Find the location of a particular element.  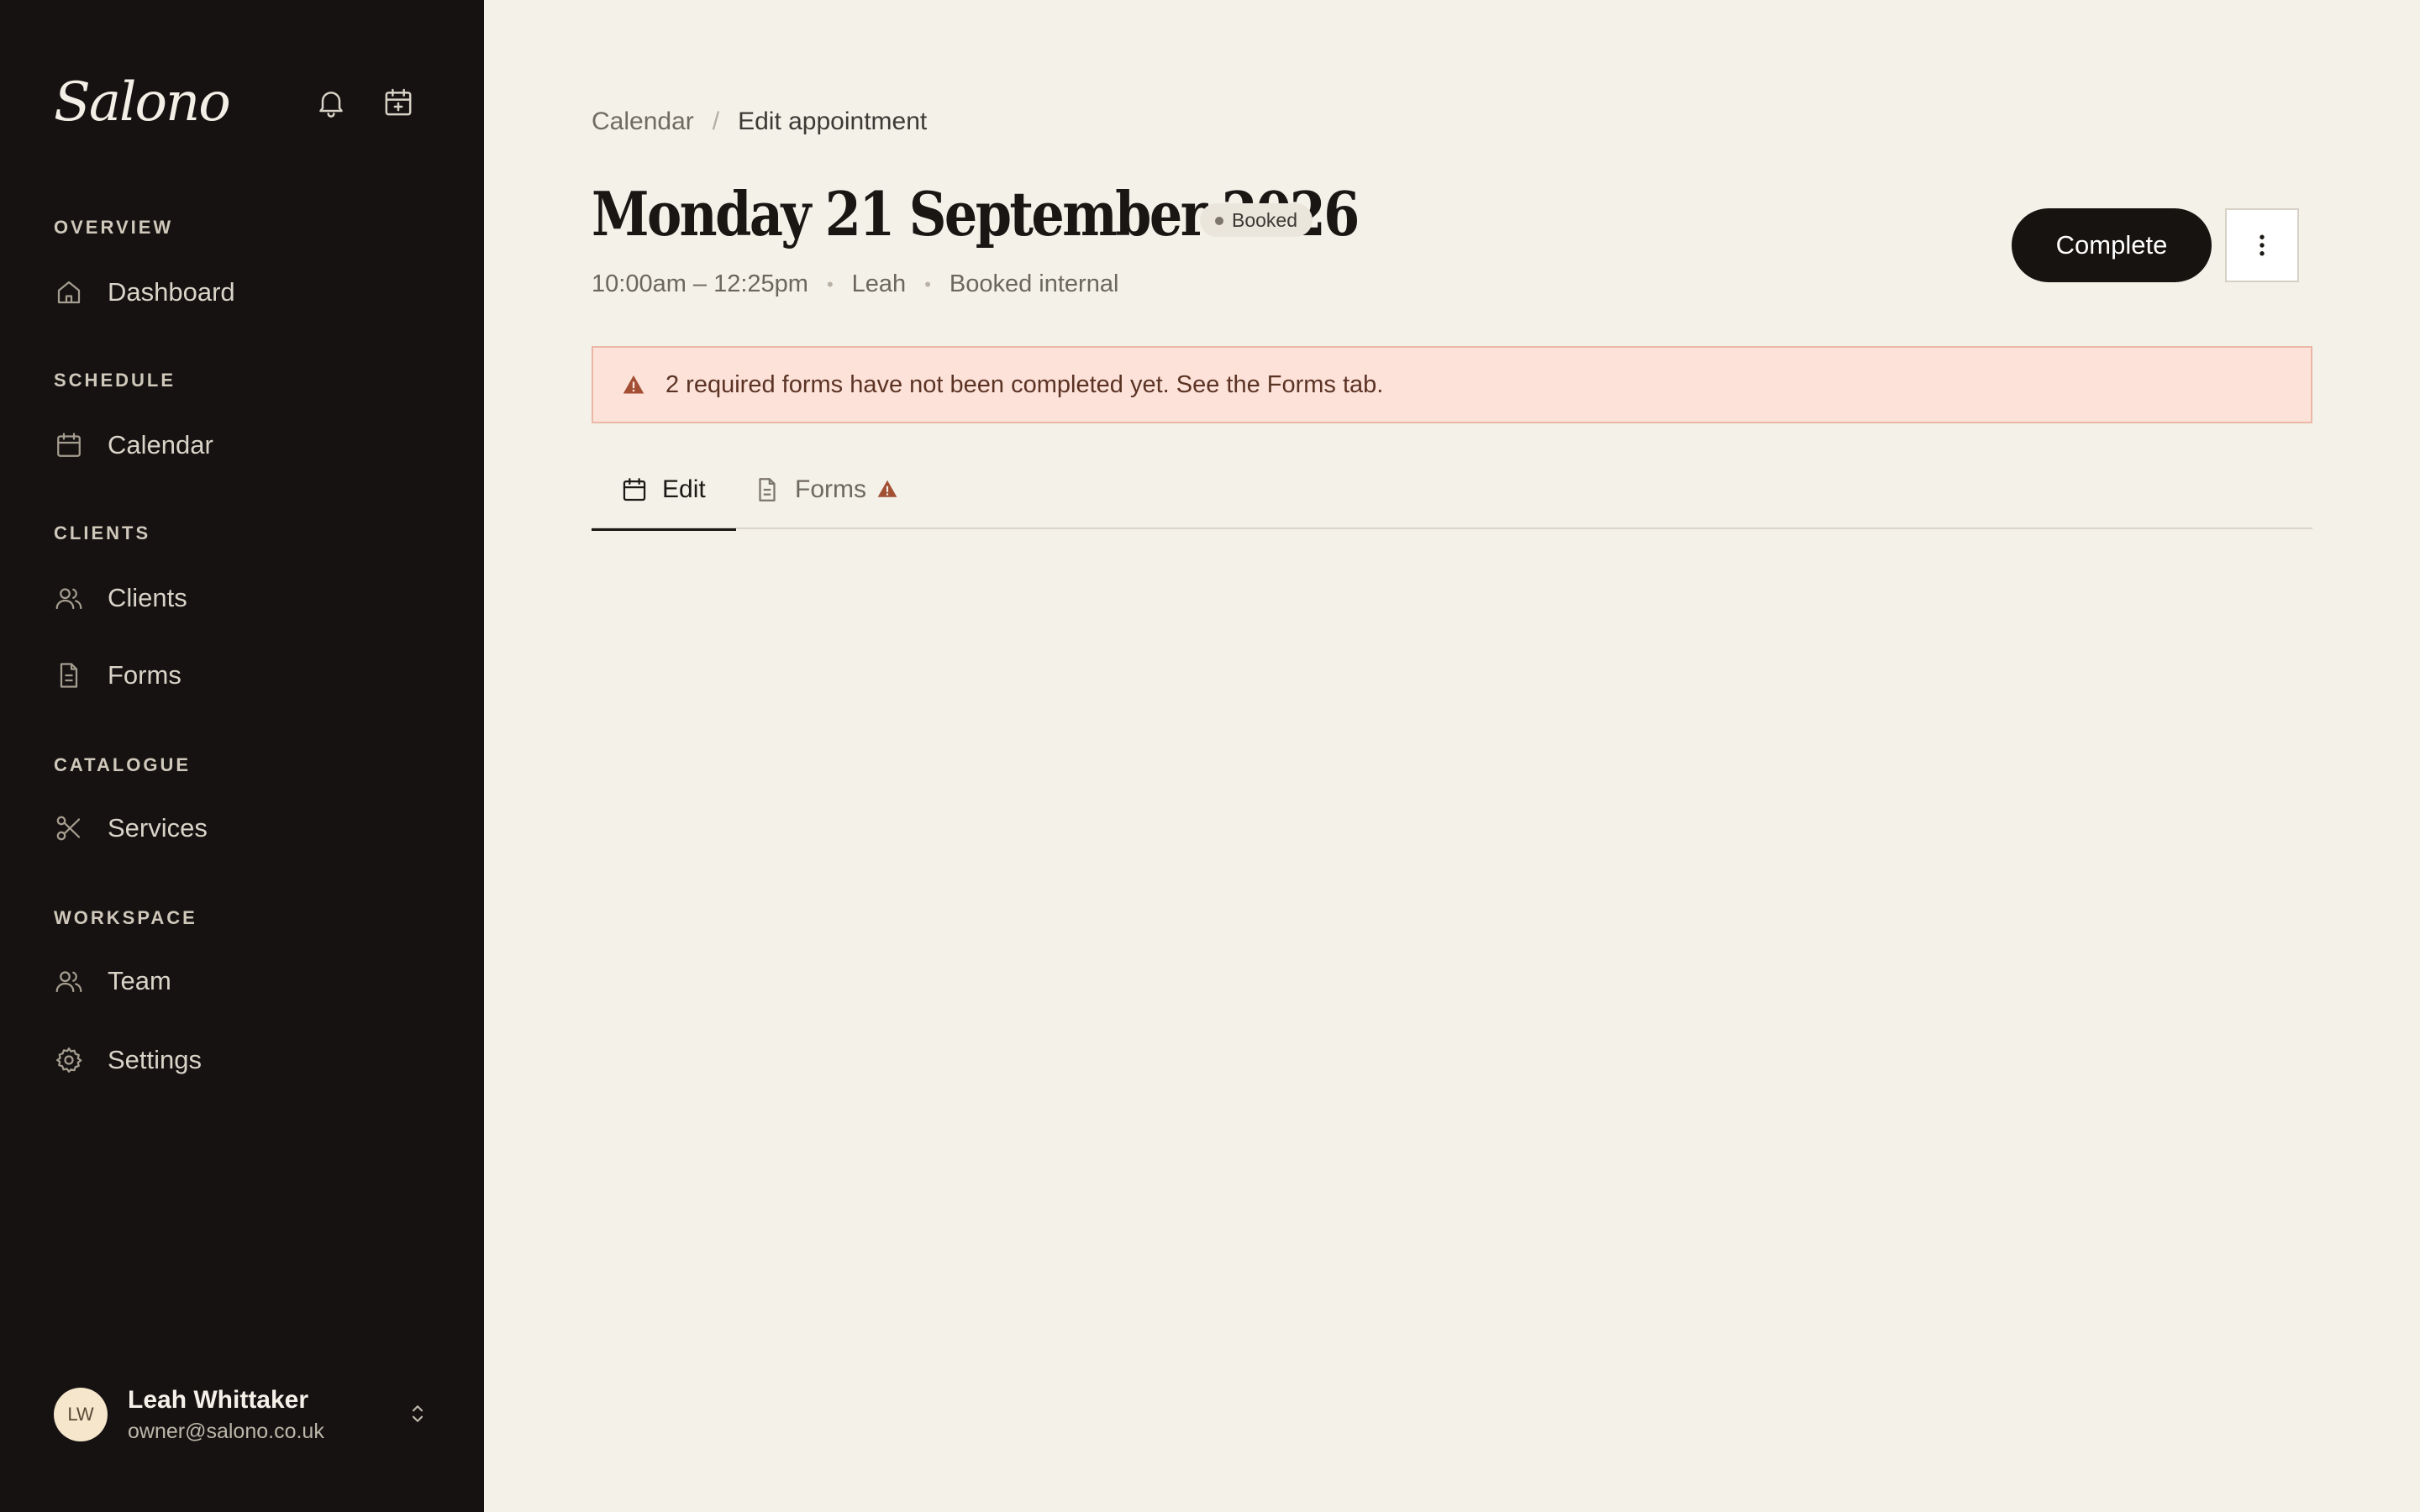

nav-group-schedule: SCHEDULE is located at coordinates (115, 380).